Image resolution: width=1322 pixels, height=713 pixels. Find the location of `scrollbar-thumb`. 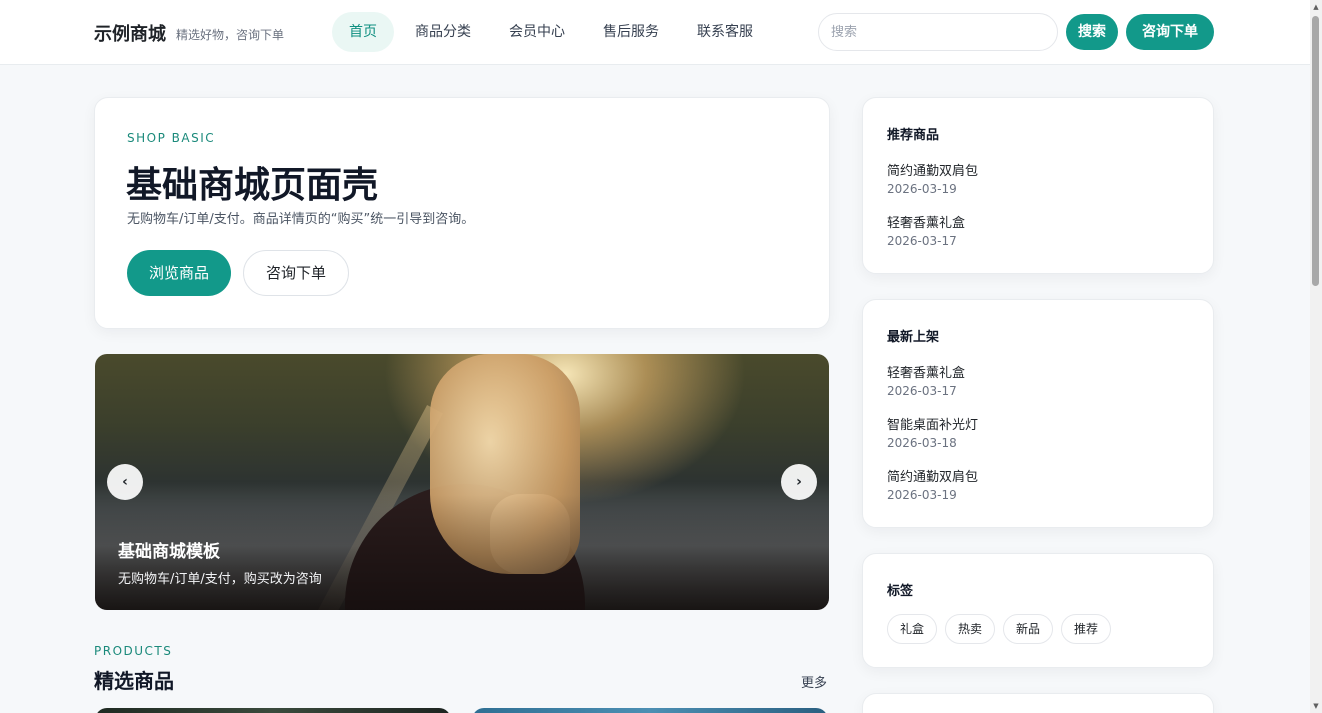

scrollbar-thumb is located at coordinates (1315, 151).